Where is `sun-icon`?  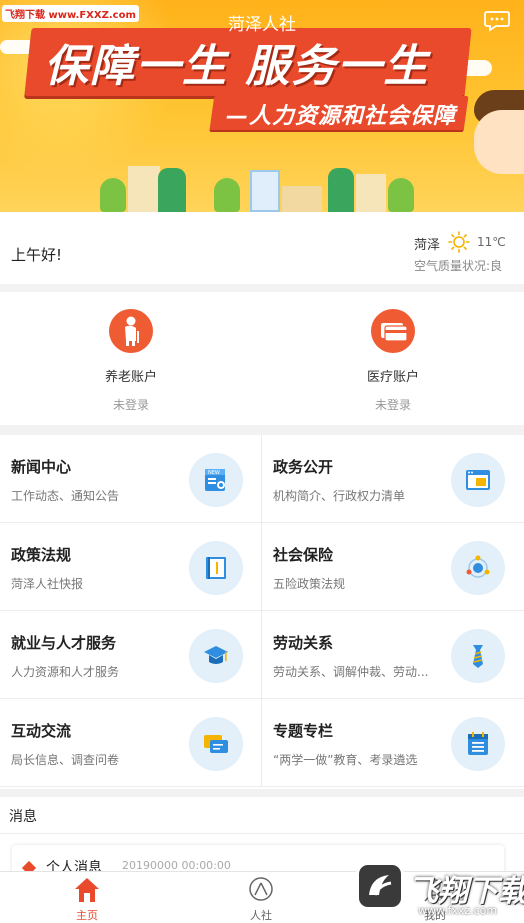
sun-icon is located at coordinates (459, 242).